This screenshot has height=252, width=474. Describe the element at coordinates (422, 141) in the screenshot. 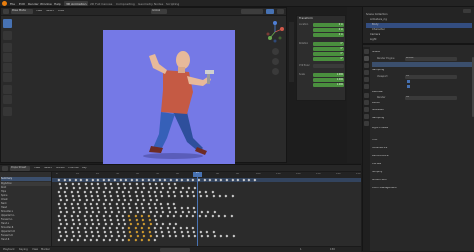

I see `properties-section: Film` at that location.